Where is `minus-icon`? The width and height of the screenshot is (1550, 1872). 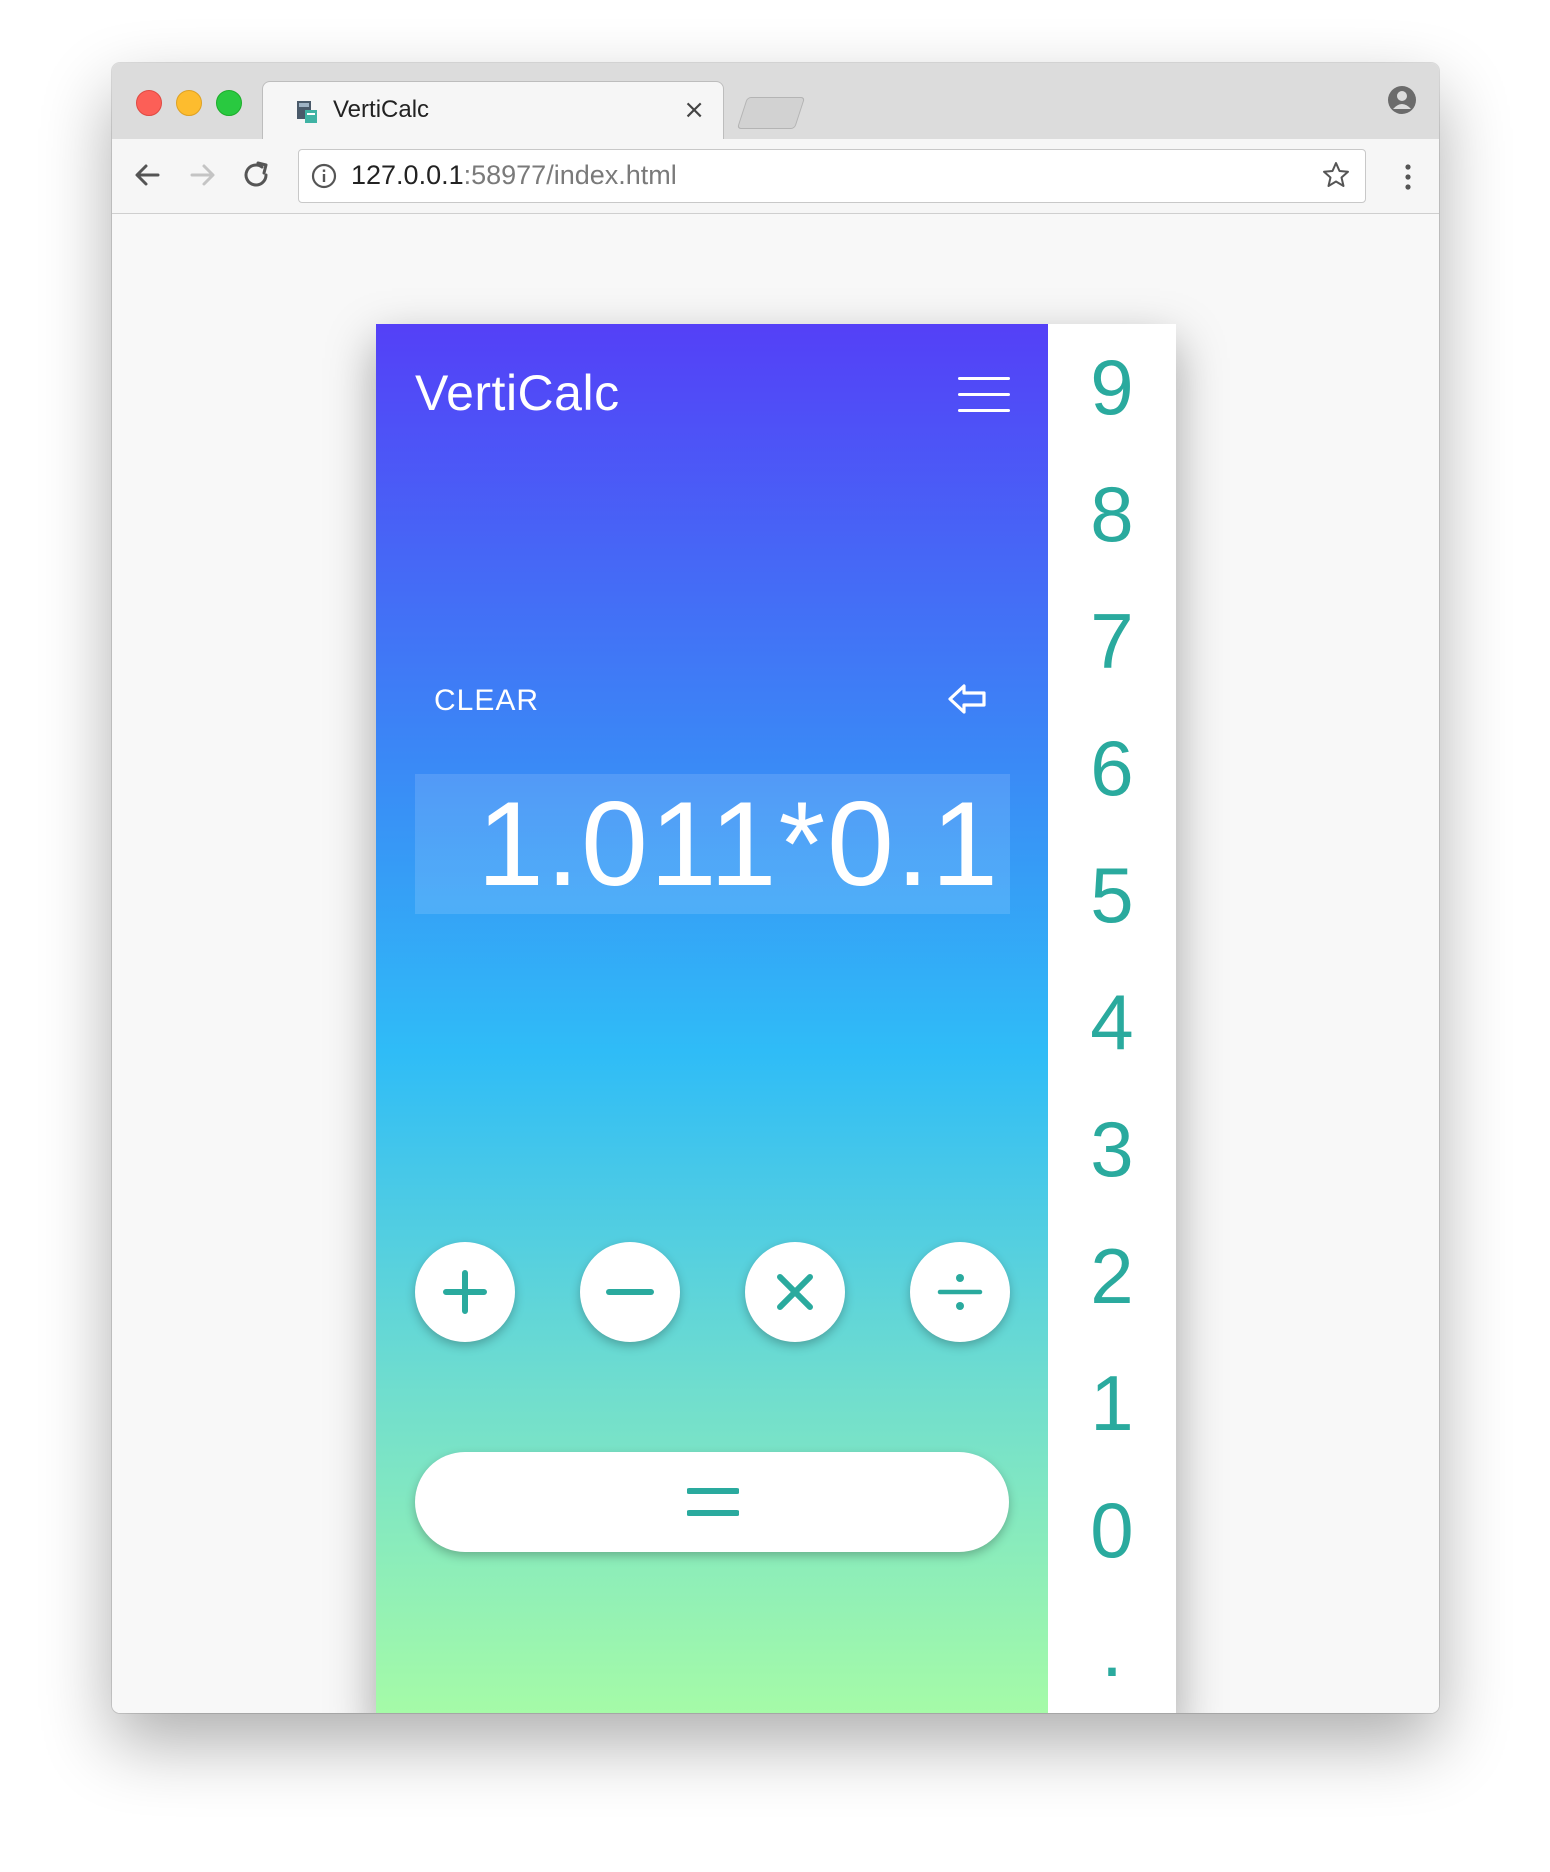
minus-icon is located at coordinates (630, 1292).